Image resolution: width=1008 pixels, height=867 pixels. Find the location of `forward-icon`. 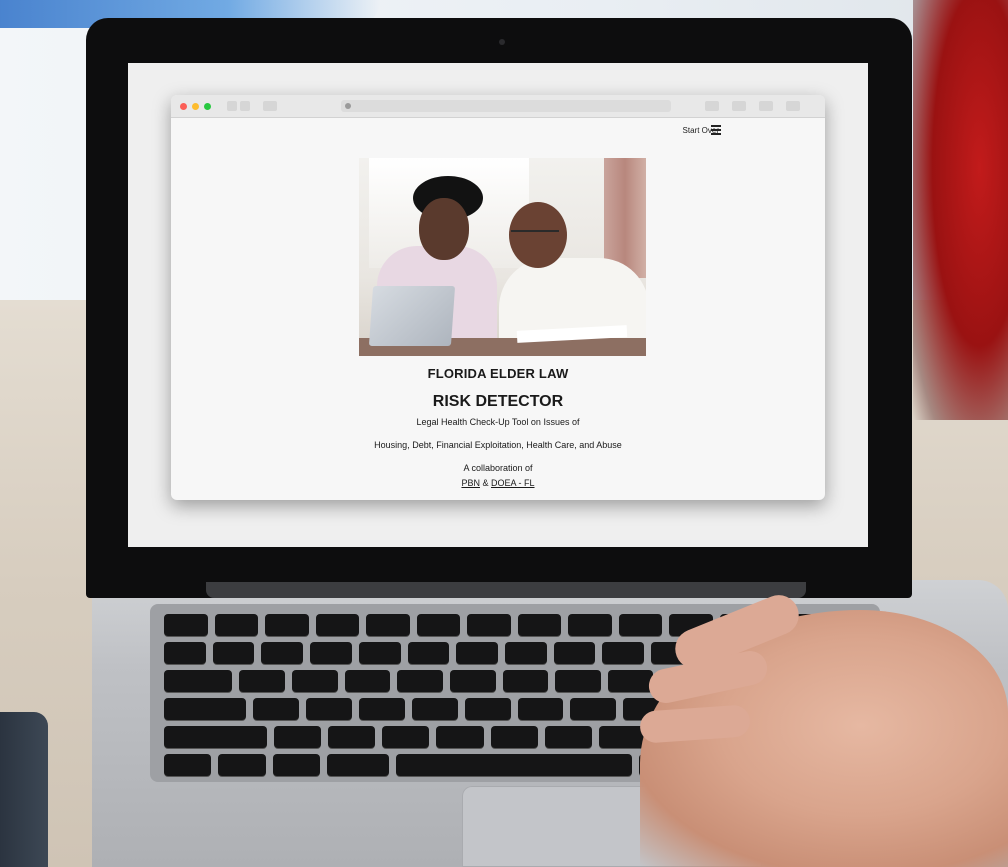

forward-icon is located at coordinates (245, 106).